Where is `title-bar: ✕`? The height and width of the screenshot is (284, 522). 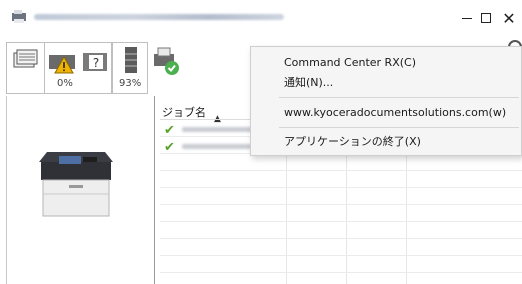
title-bar: ✕ is located at coordinates (261, 17).